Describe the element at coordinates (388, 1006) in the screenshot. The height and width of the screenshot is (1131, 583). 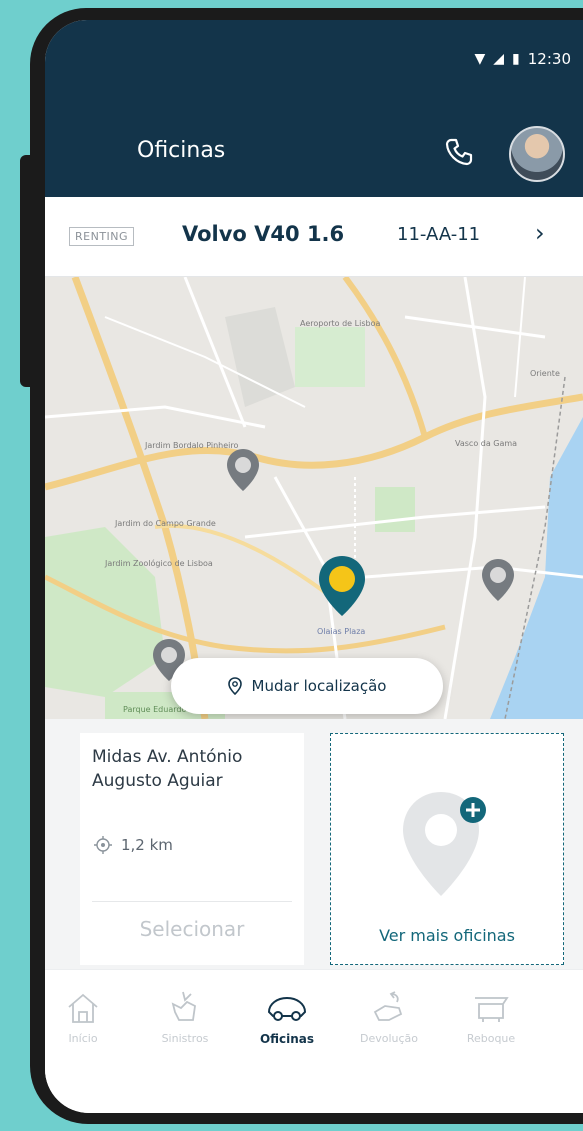
I see `return-icon` at that location.